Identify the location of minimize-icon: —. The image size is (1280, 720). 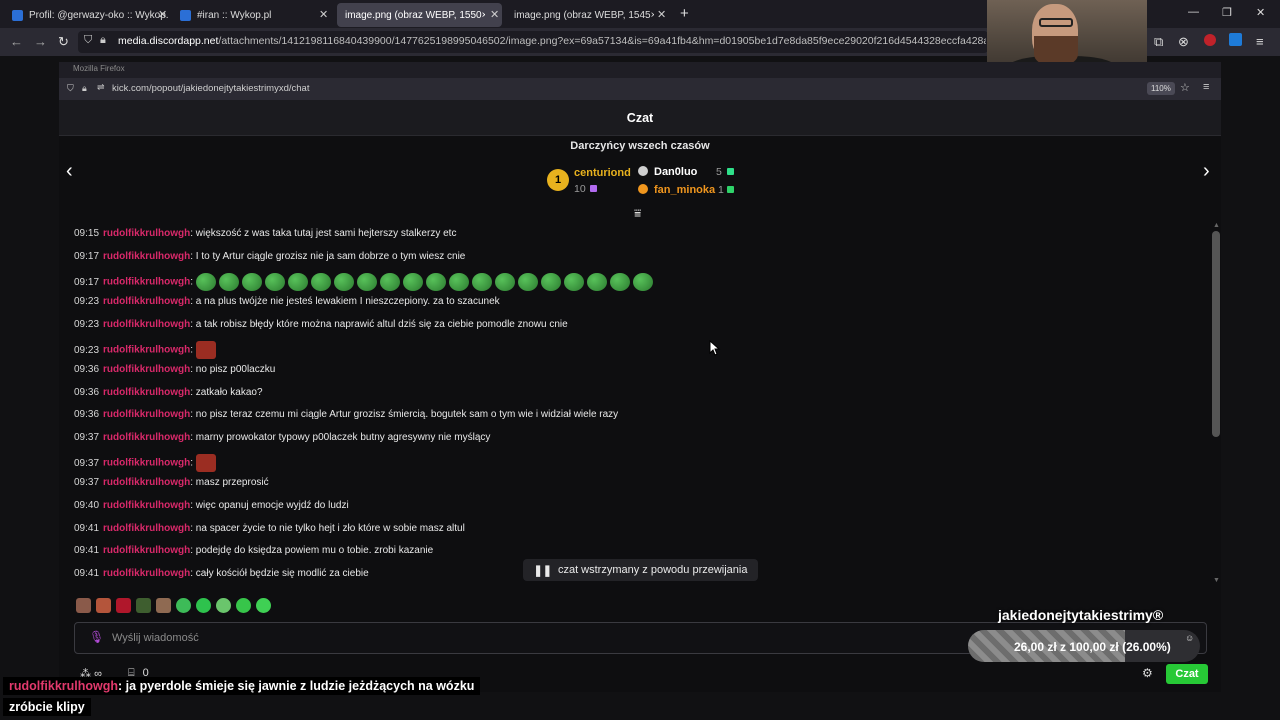
(1193, 12).